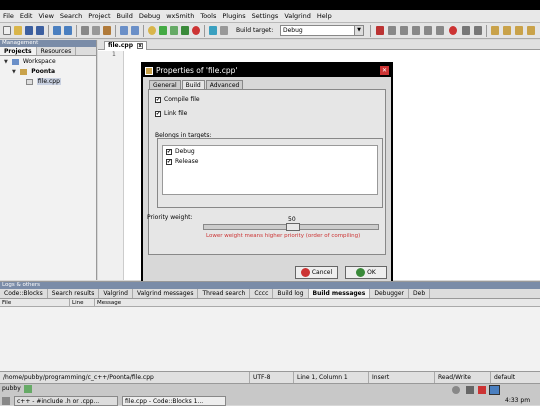  I want to click on dialog-app-icon, so click(149, 70).